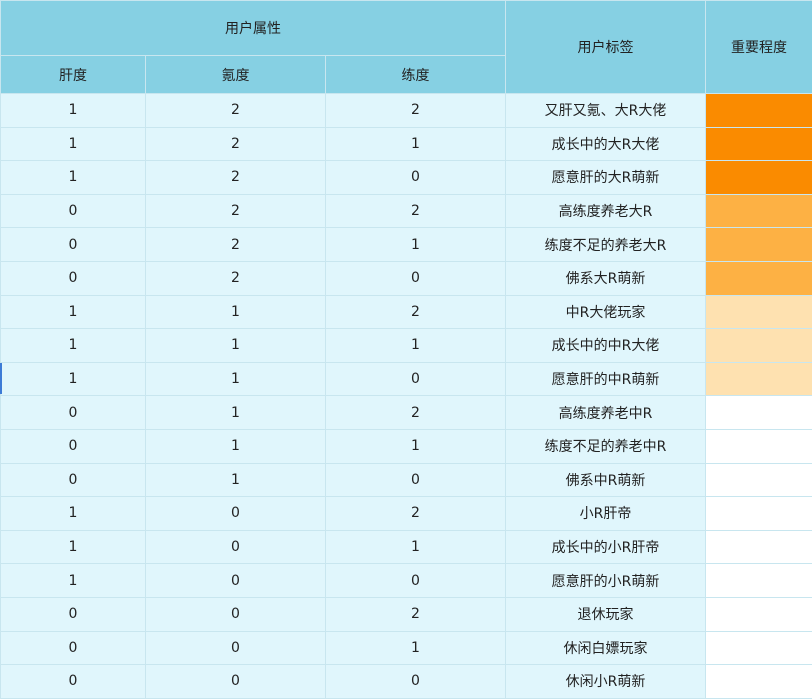  What do you see at coordinates (415, 74) in the screenshot?
I see `header-lian-du: 练度` at bounding box center [415, 74].